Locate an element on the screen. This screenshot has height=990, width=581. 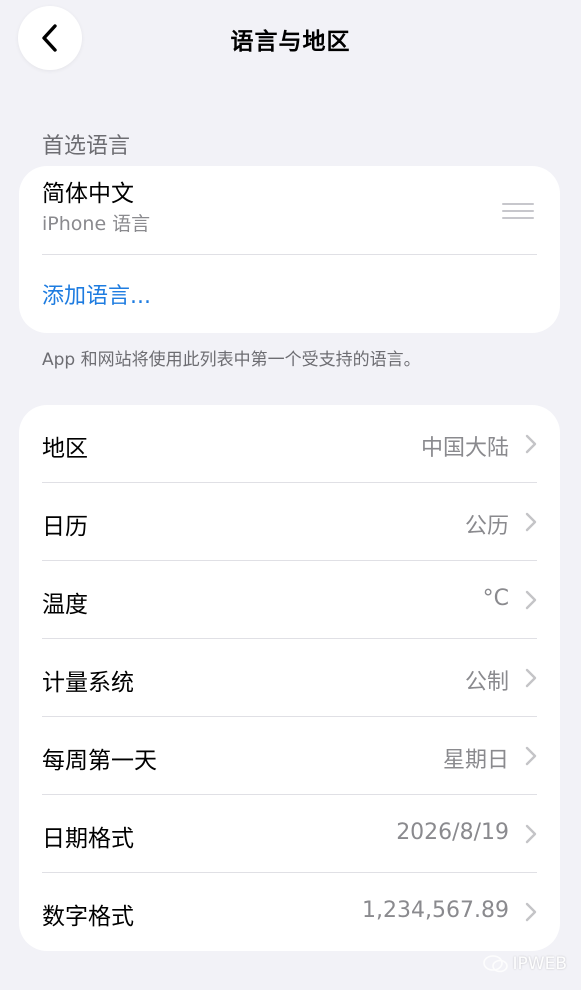
watermark-text: IPWEB is located at coordinates (539, 964).